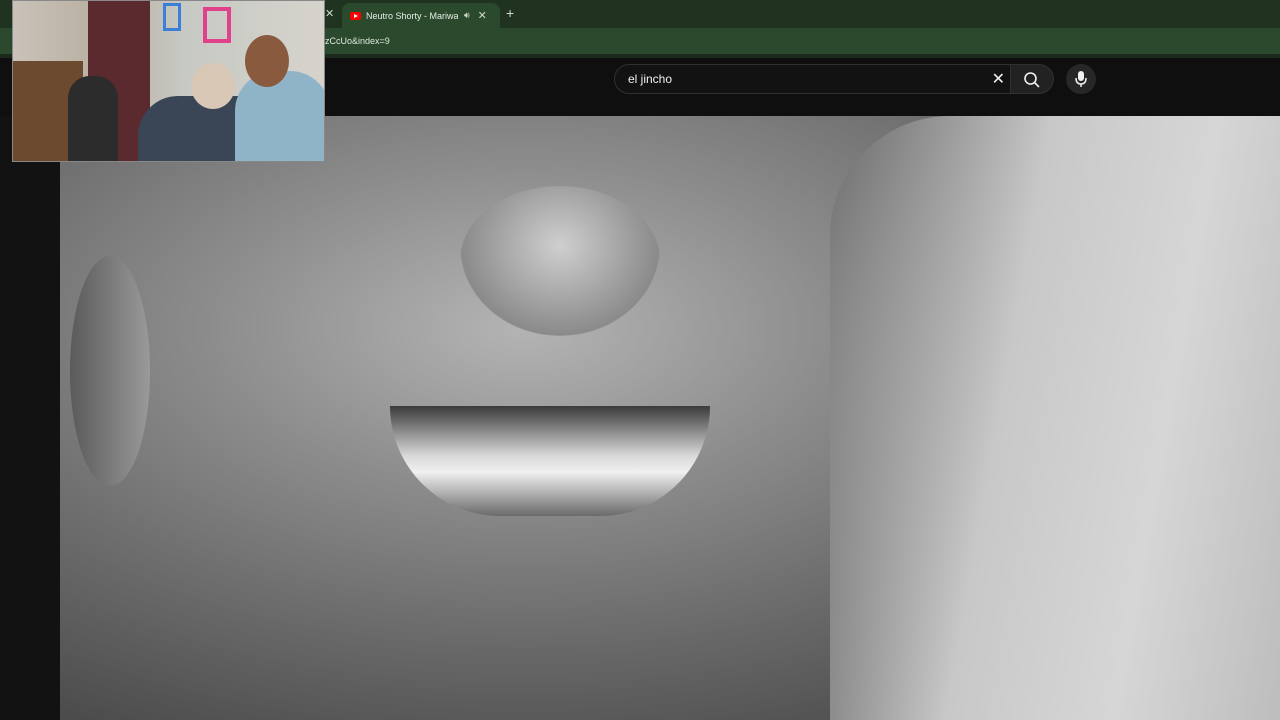 This screenshot has height=720, width=1280. What do you see at coordinates (650, 79) in the screenshot?
I see `search-input: el jincho` at bounding box center [650, 79].